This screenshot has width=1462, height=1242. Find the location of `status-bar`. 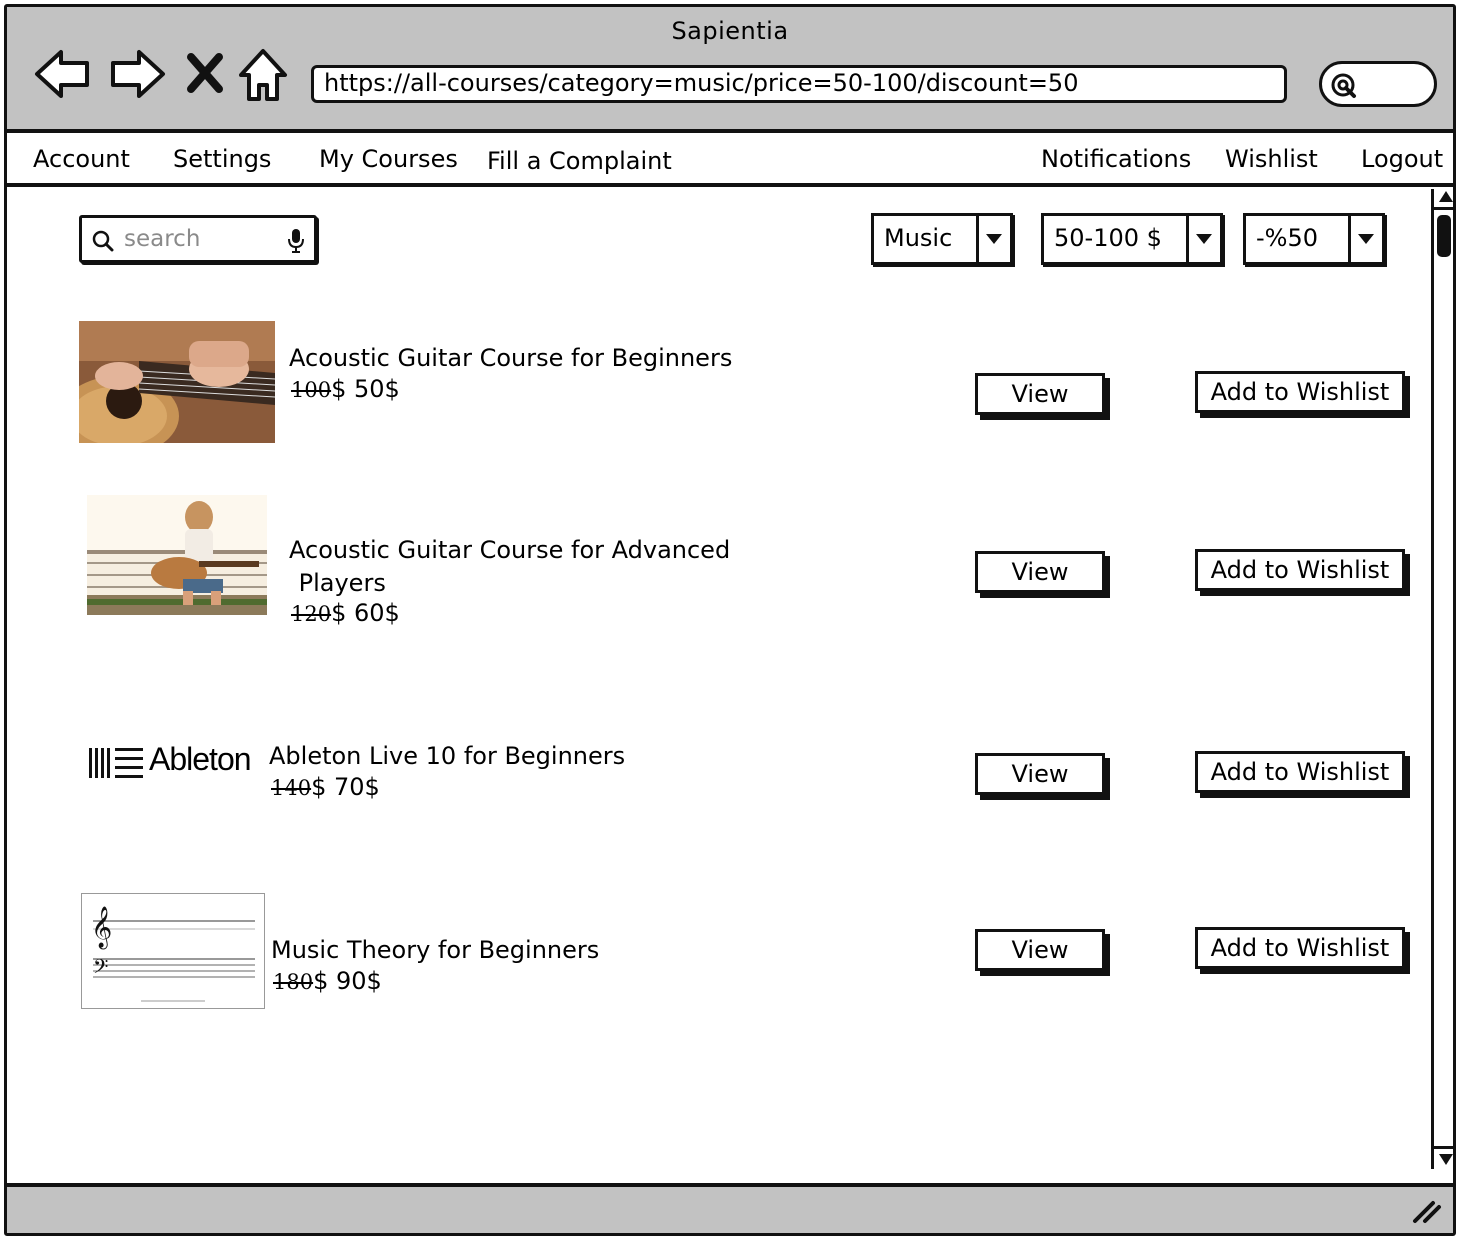

status-bar is located at coordinates (730, 1208).